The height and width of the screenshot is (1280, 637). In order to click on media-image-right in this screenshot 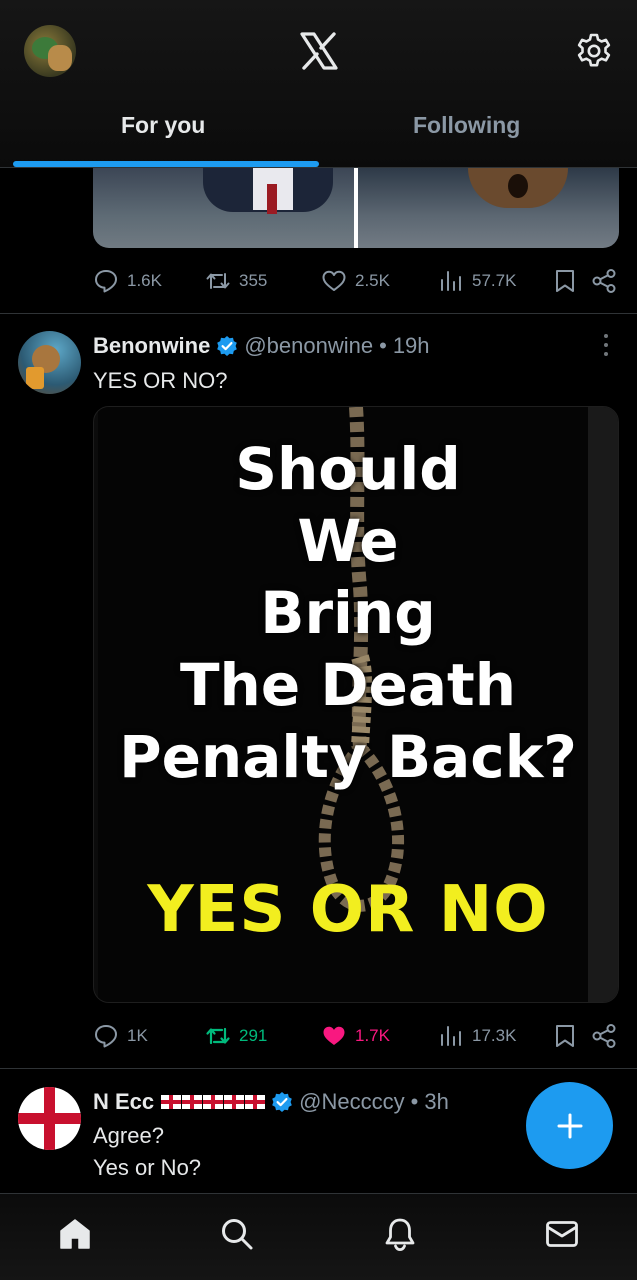, I will do `click(488, 208)`.